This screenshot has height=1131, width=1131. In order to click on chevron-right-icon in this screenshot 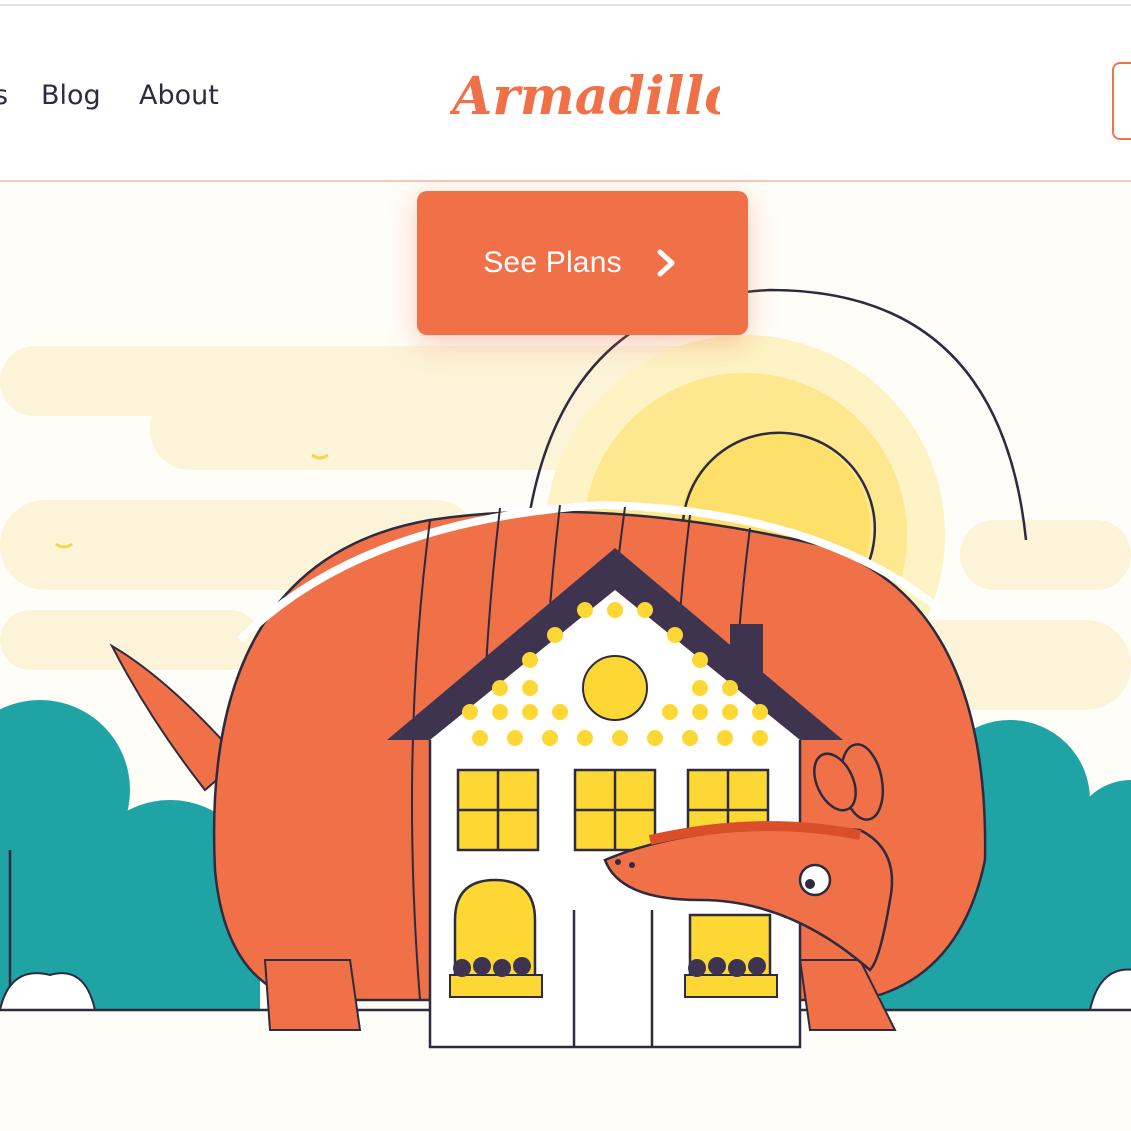, I will do `click(666, 263)`.